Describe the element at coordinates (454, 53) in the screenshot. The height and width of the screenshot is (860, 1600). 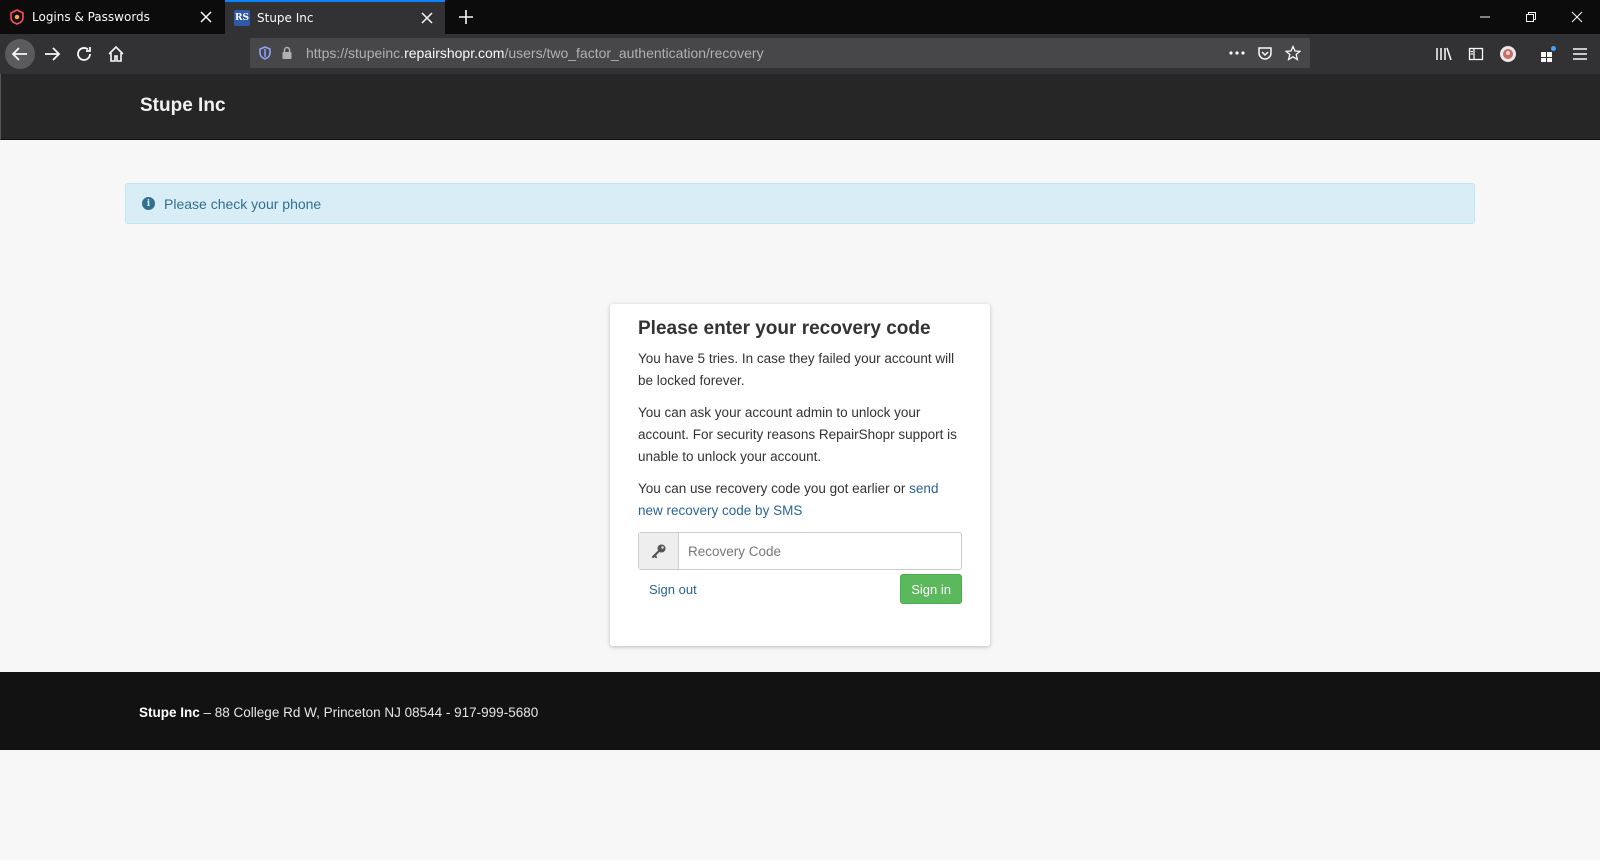
I see `url-host: repairshopr.com` at that location.